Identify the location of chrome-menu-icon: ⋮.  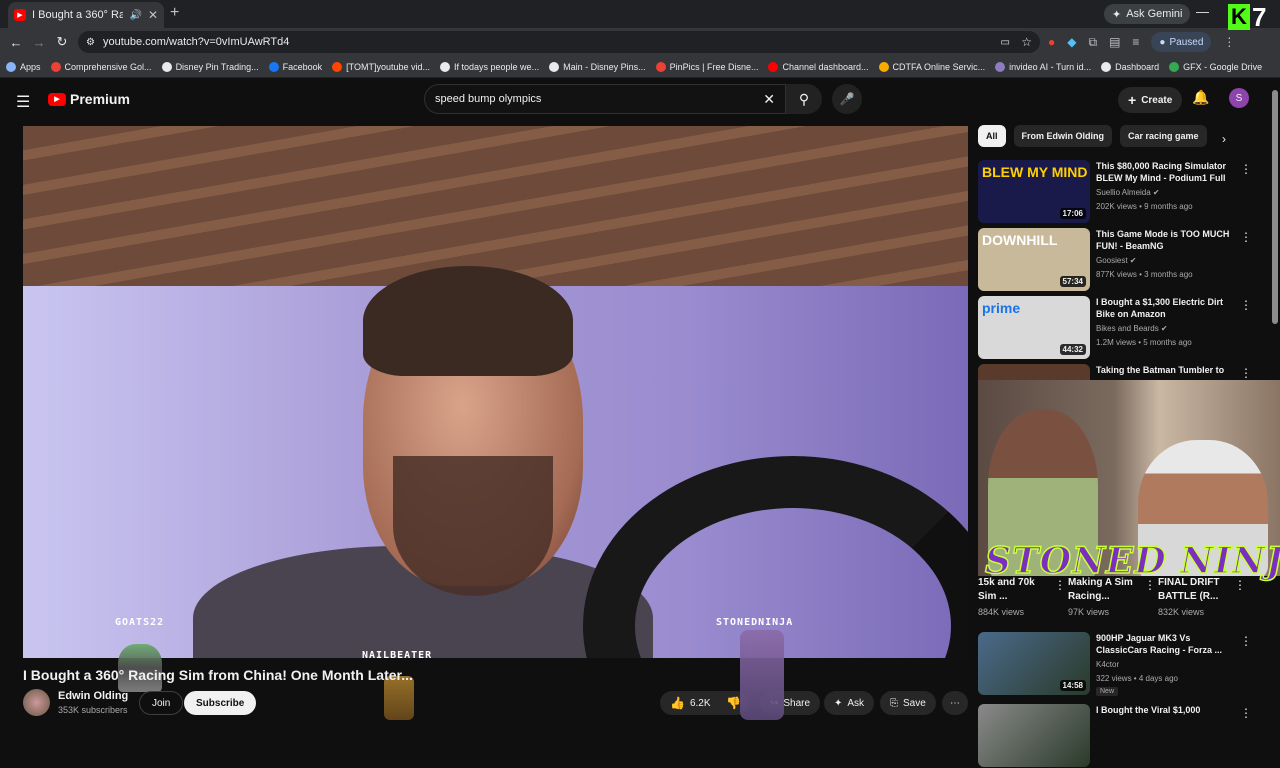
(1229, 42).